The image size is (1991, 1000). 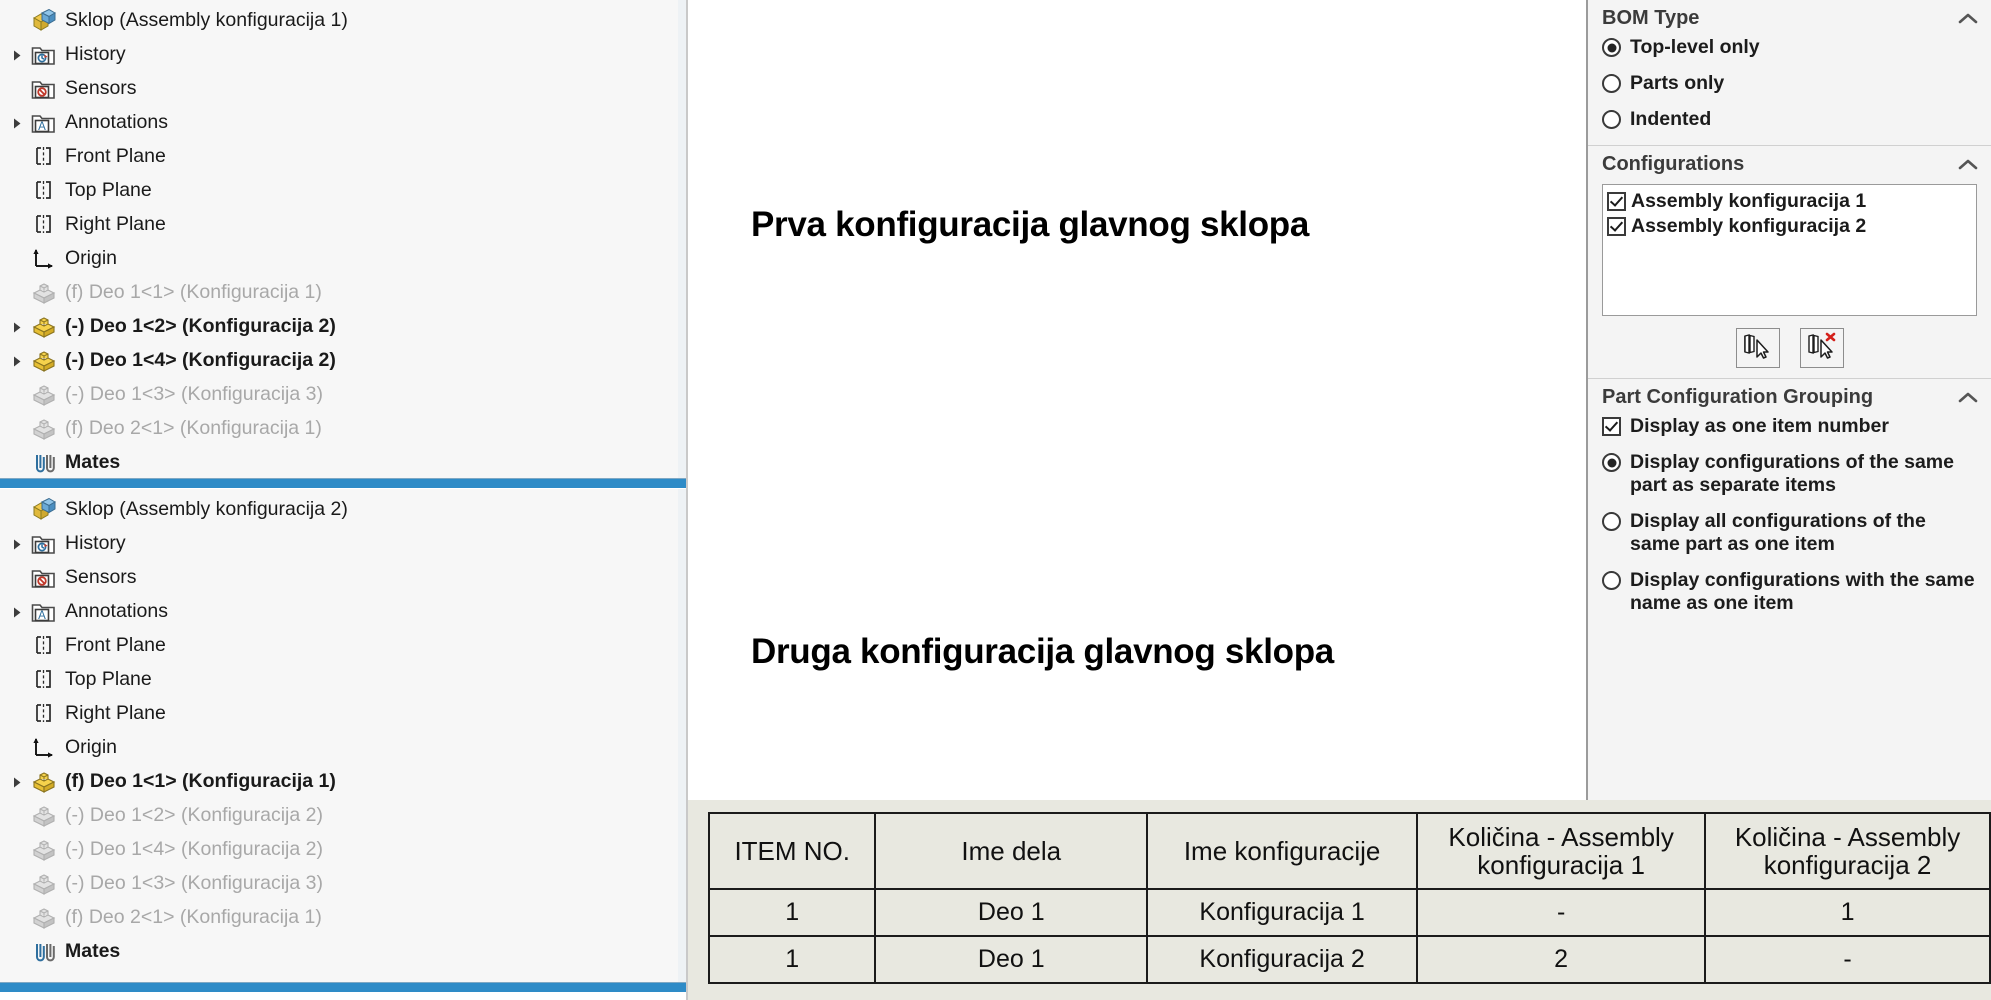 I want to click on tree-item-label: Mates, so click(x=93, y=951).